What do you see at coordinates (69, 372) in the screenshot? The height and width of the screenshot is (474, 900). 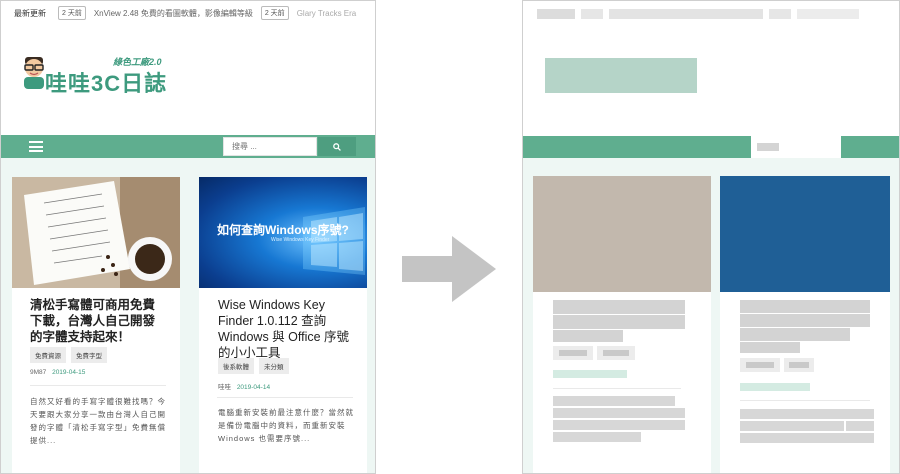 I see `post-date: 2019-04-15` at bounding box center [69, 372].